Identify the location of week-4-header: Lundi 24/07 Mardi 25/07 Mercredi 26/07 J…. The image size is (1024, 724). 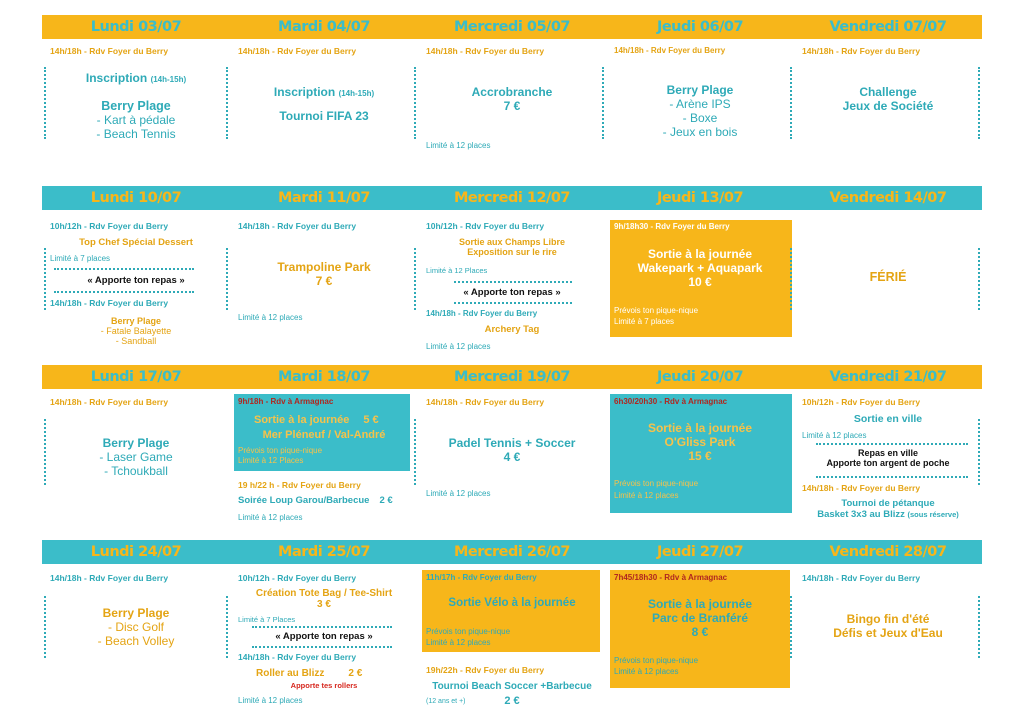
(512, 552).